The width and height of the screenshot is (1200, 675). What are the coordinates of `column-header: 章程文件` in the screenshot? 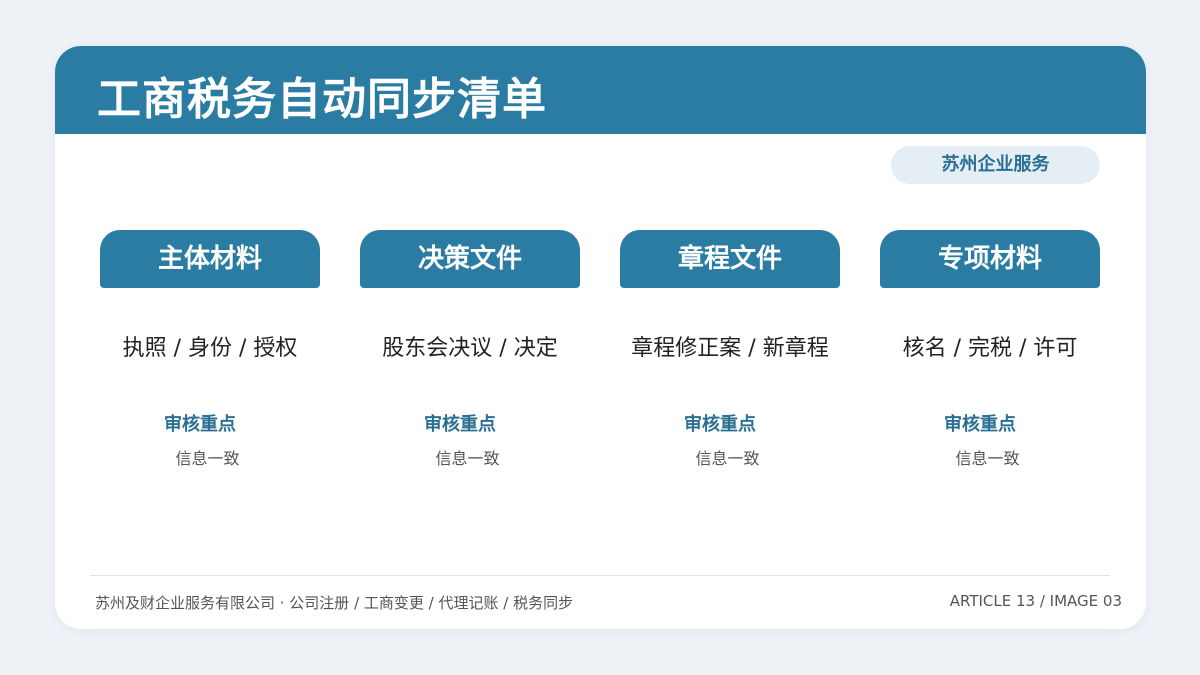 It's located at (730, 259).